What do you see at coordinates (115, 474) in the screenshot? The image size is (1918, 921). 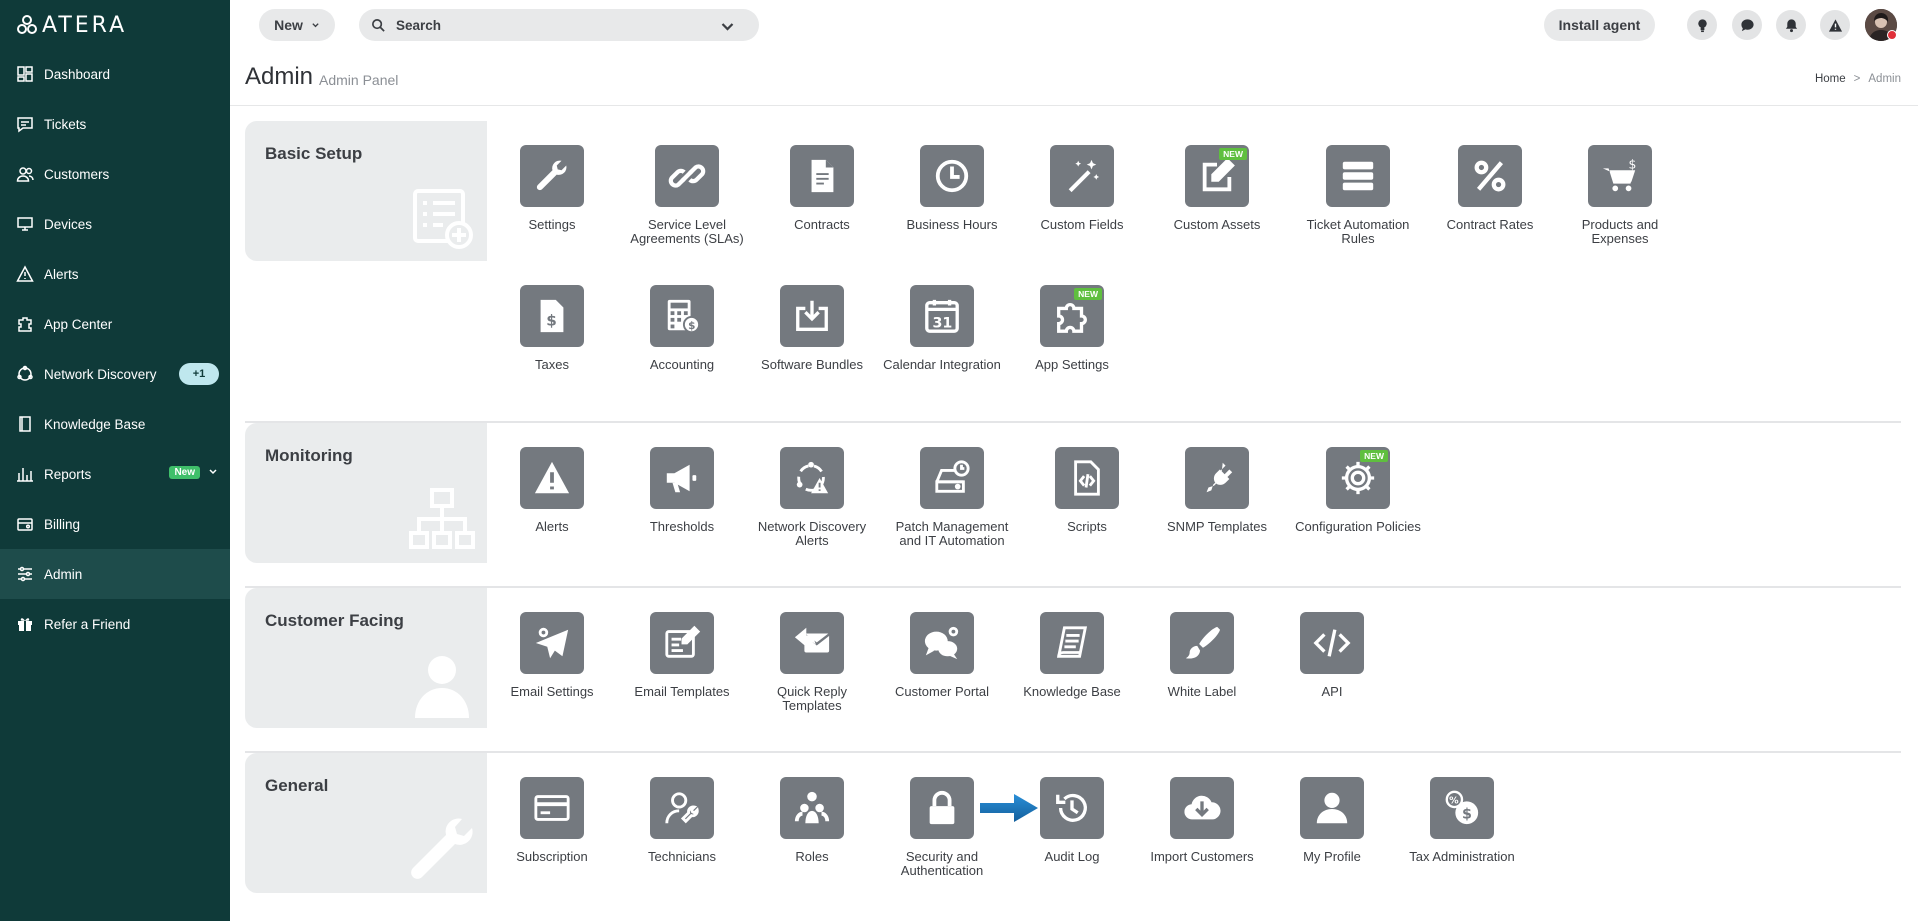 I see `sidebar-item-reports: Reports New` at bounding box center [115, 474].